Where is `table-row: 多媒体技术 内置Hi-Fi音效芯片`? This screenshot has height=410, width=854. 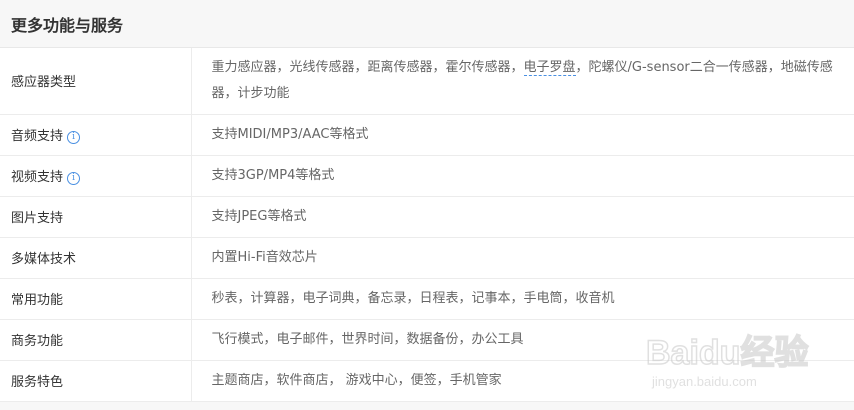 table-row: 多媒体技术 内置Hi-Fi音效芯片 is located at coordinates (427, 258).